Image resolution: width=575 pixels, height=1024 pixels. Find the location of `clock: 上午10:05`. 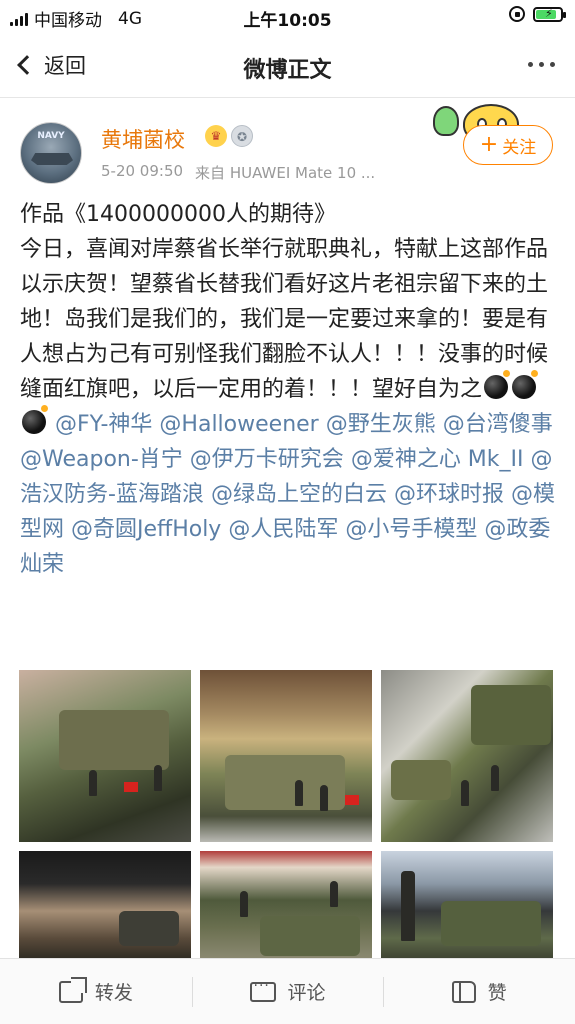

clock: 上午10:05 is located at coordinates (287, 21).